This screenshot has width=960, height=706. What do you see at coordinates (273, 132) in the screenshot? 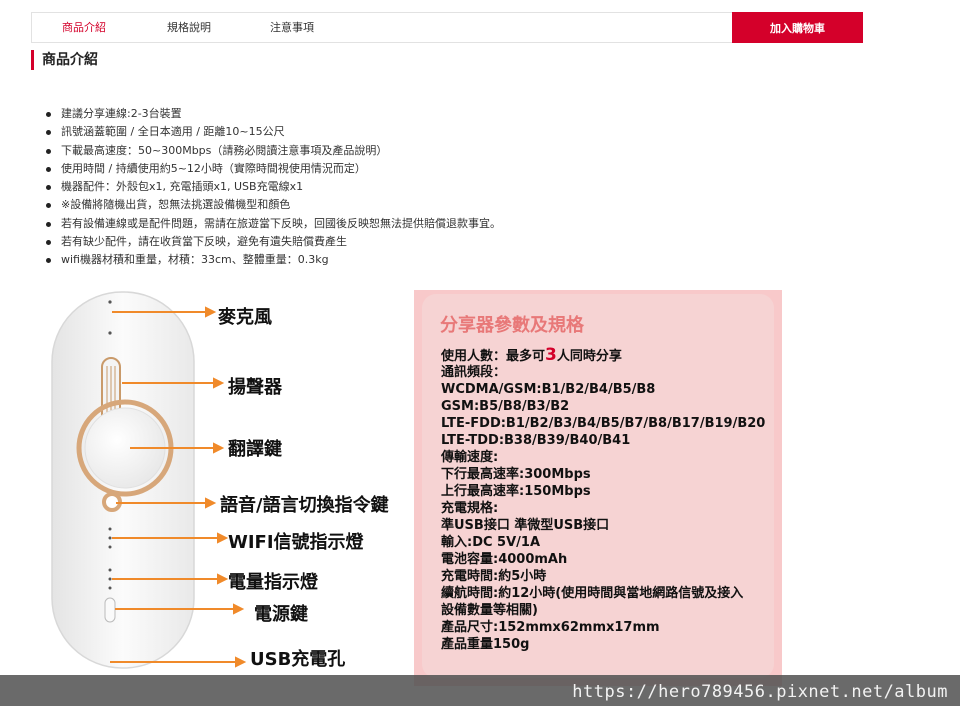
I see `list-item: 訊號涵蓋範圍 / 全日本適用 / 距離10~15公尺` at bounding box center [273, 132].